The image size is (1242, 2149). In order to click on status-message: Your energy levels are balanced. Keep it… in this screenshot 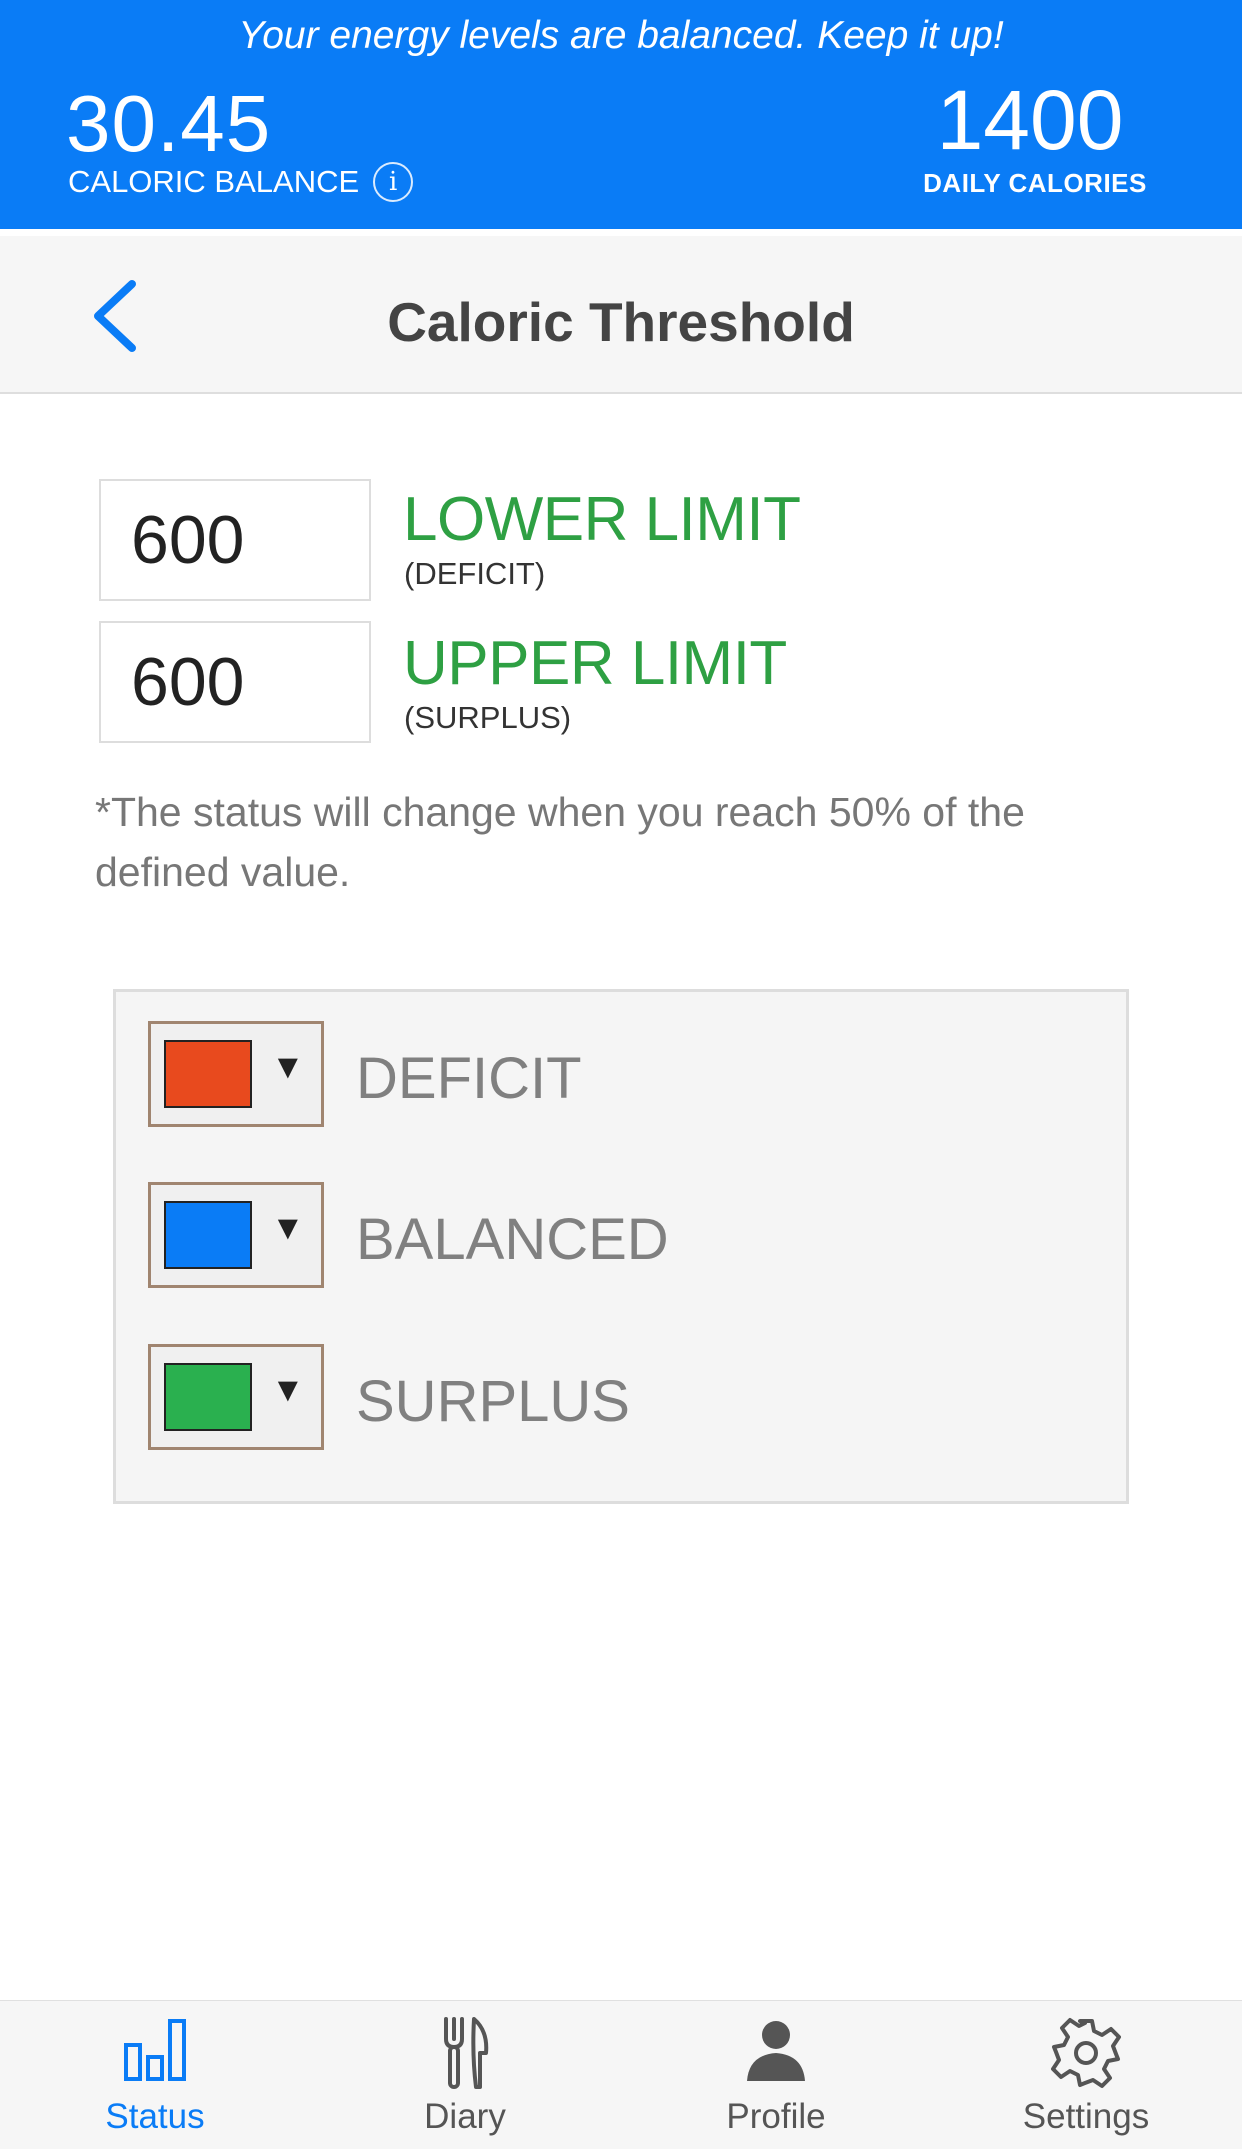, I will do `click(621, 35)`.